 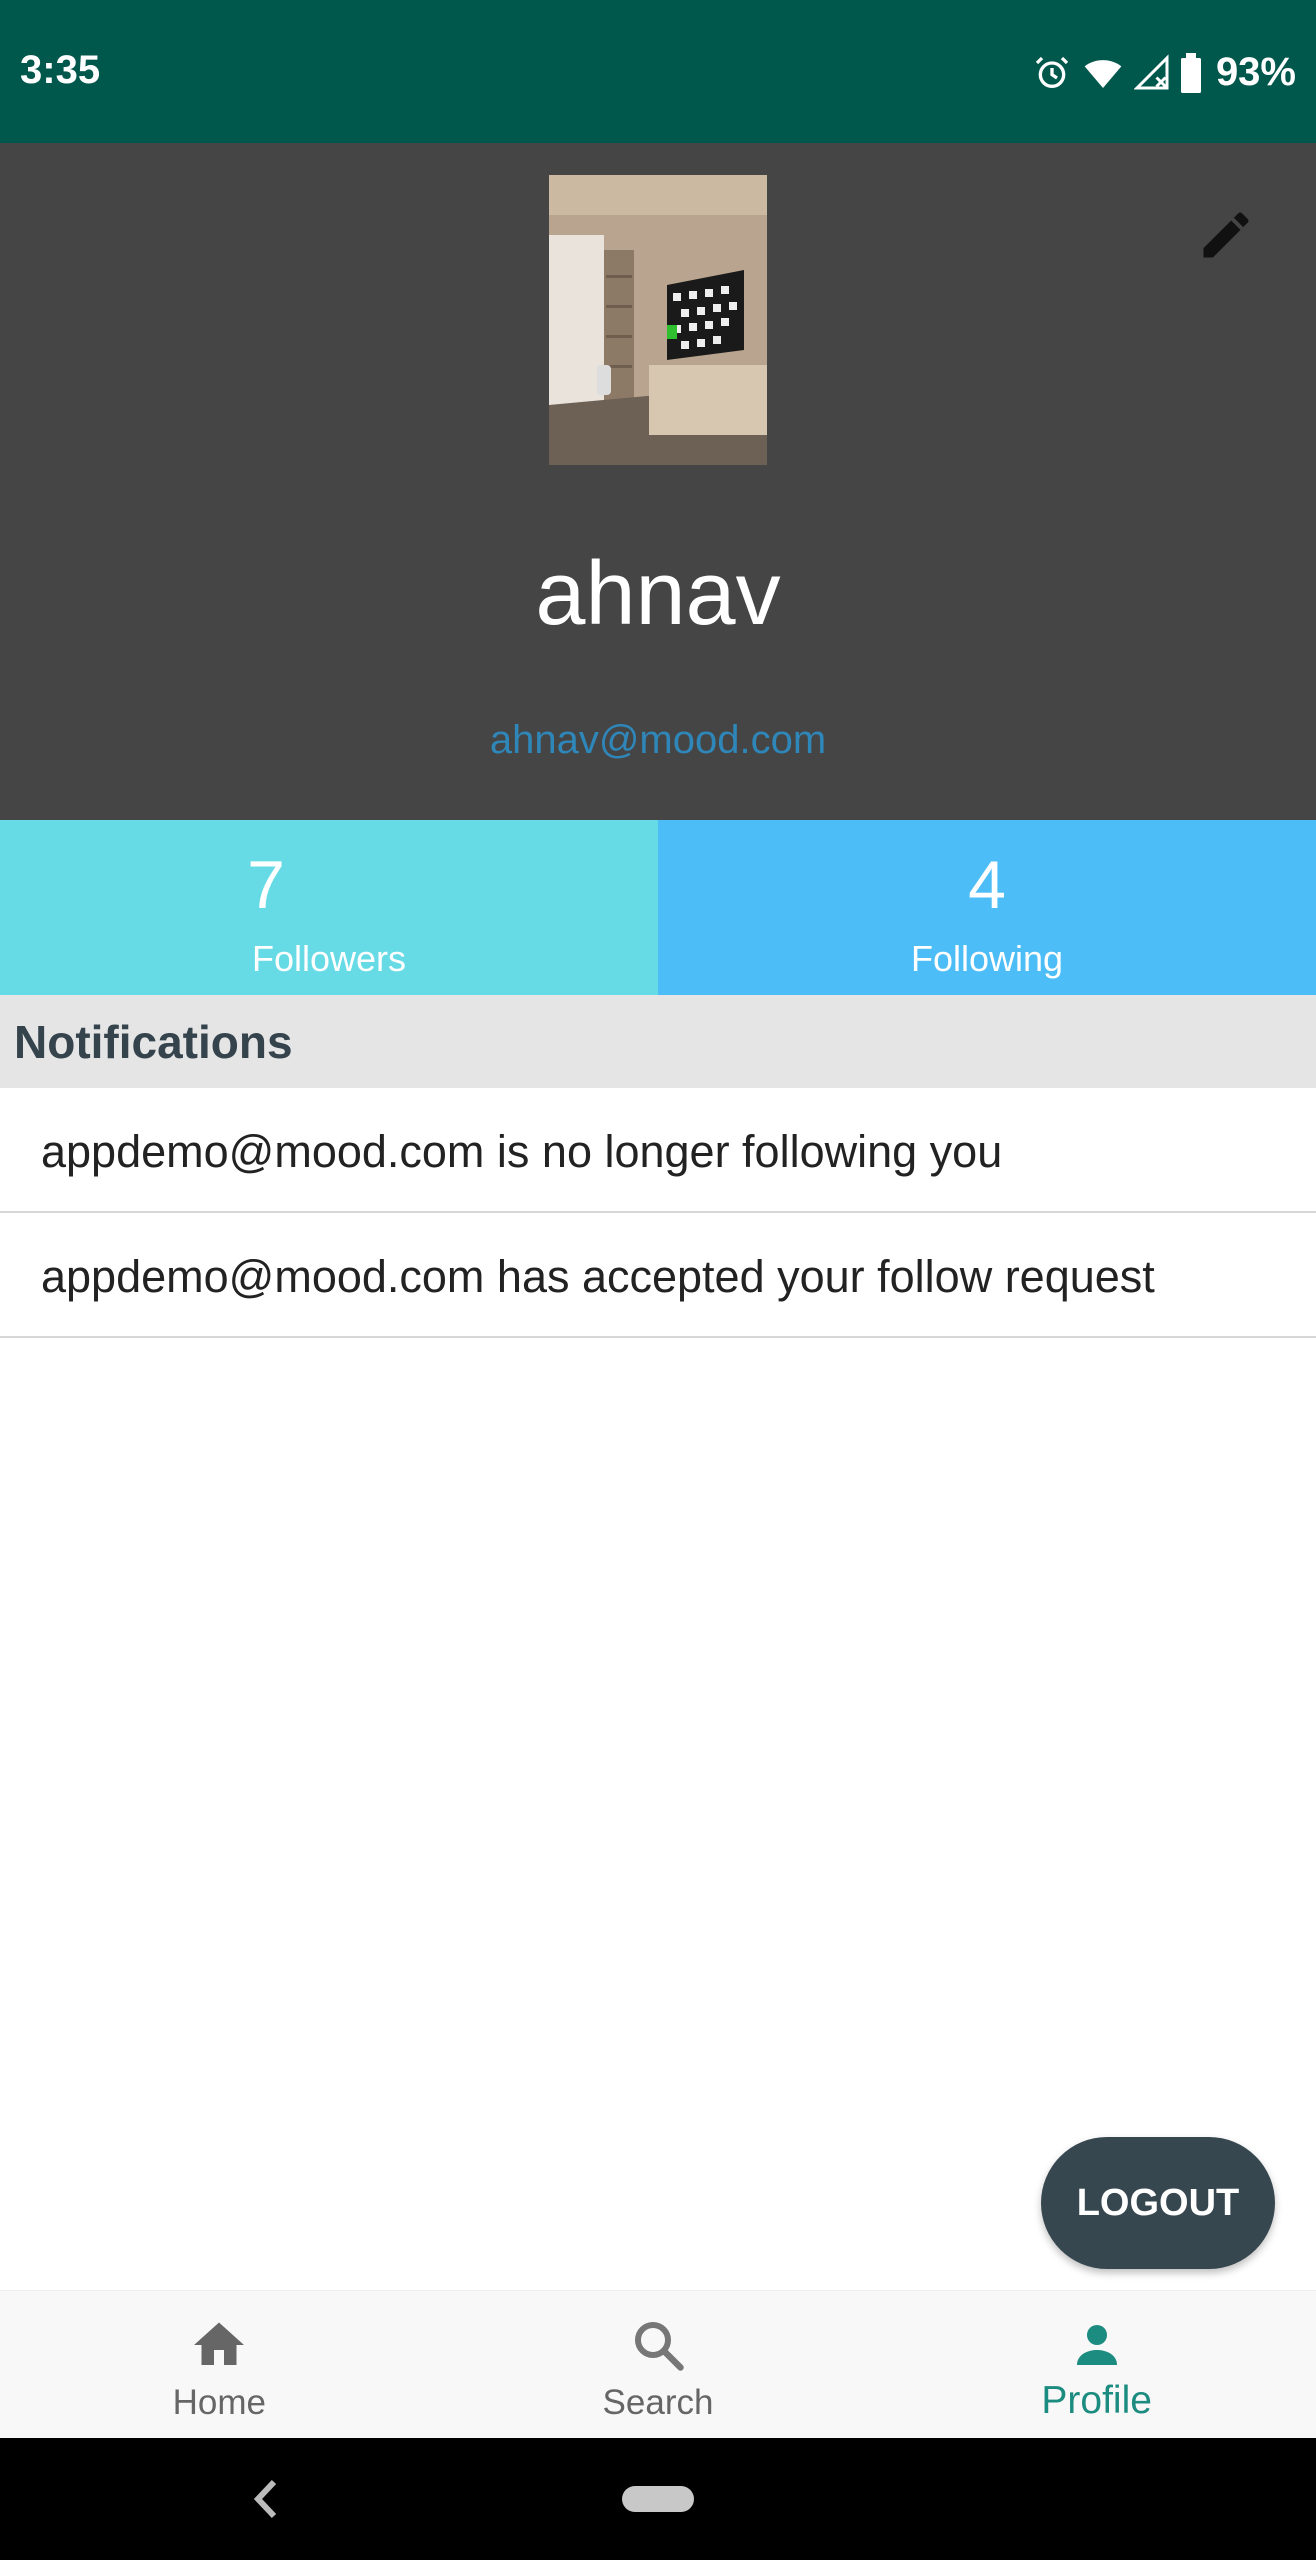 I want to click on home-pill, so click(x=658, y=2499).